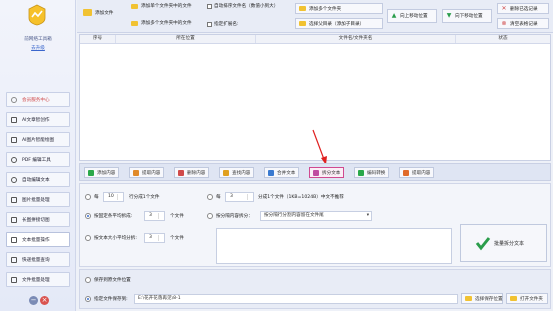  I want to click on batch-split-button: 批量拆分文本, so click(503, 243).